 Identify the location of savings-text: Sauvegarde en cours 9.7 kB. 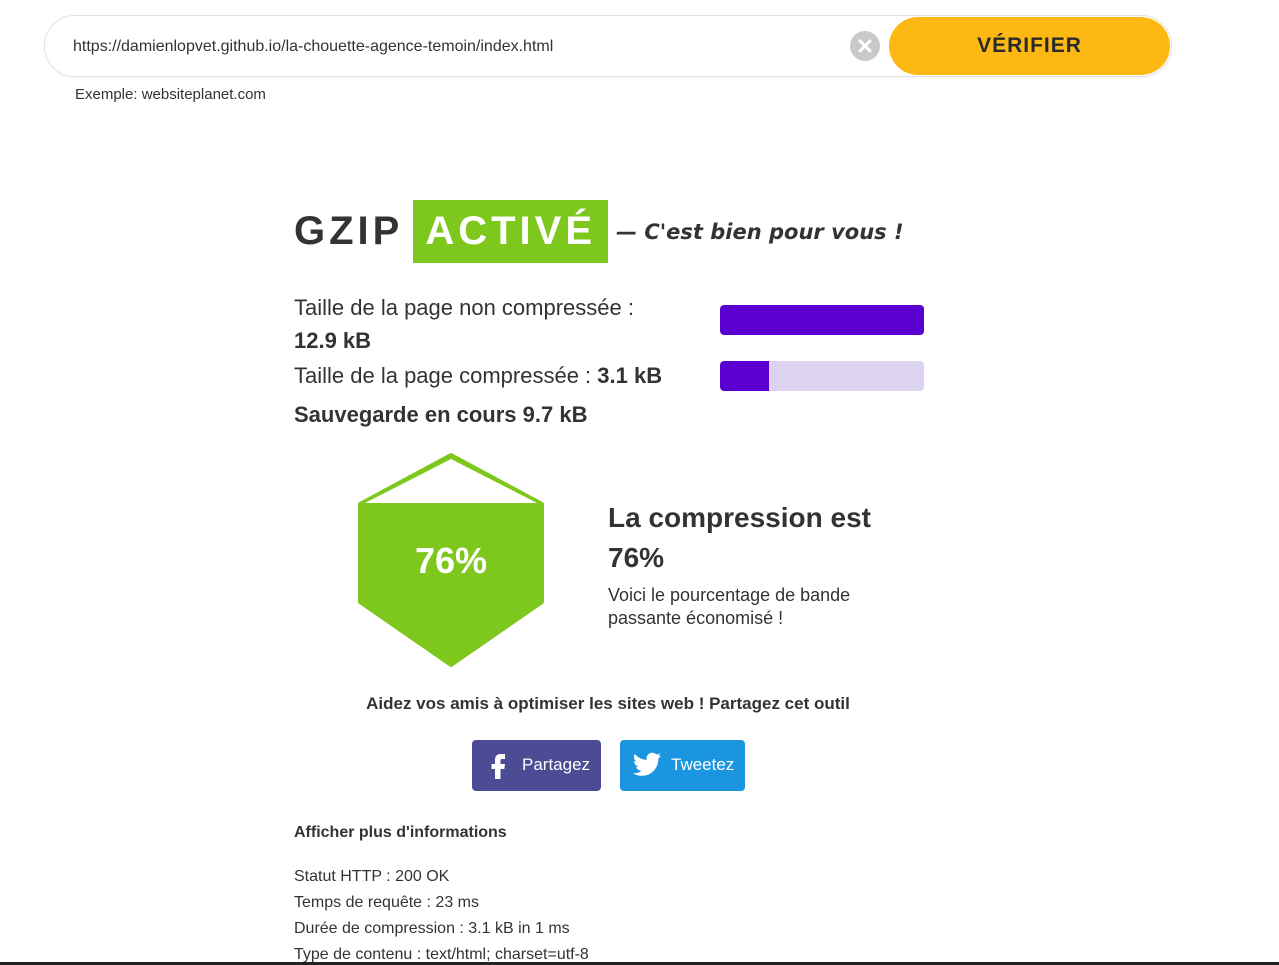
(441, 414).